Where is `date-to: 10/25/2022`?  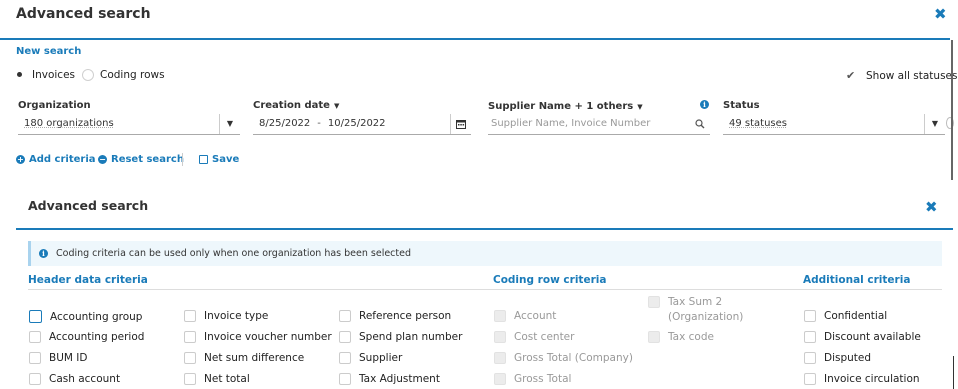 date-to: 10/25/2022 is located at coordinates (389, 123).